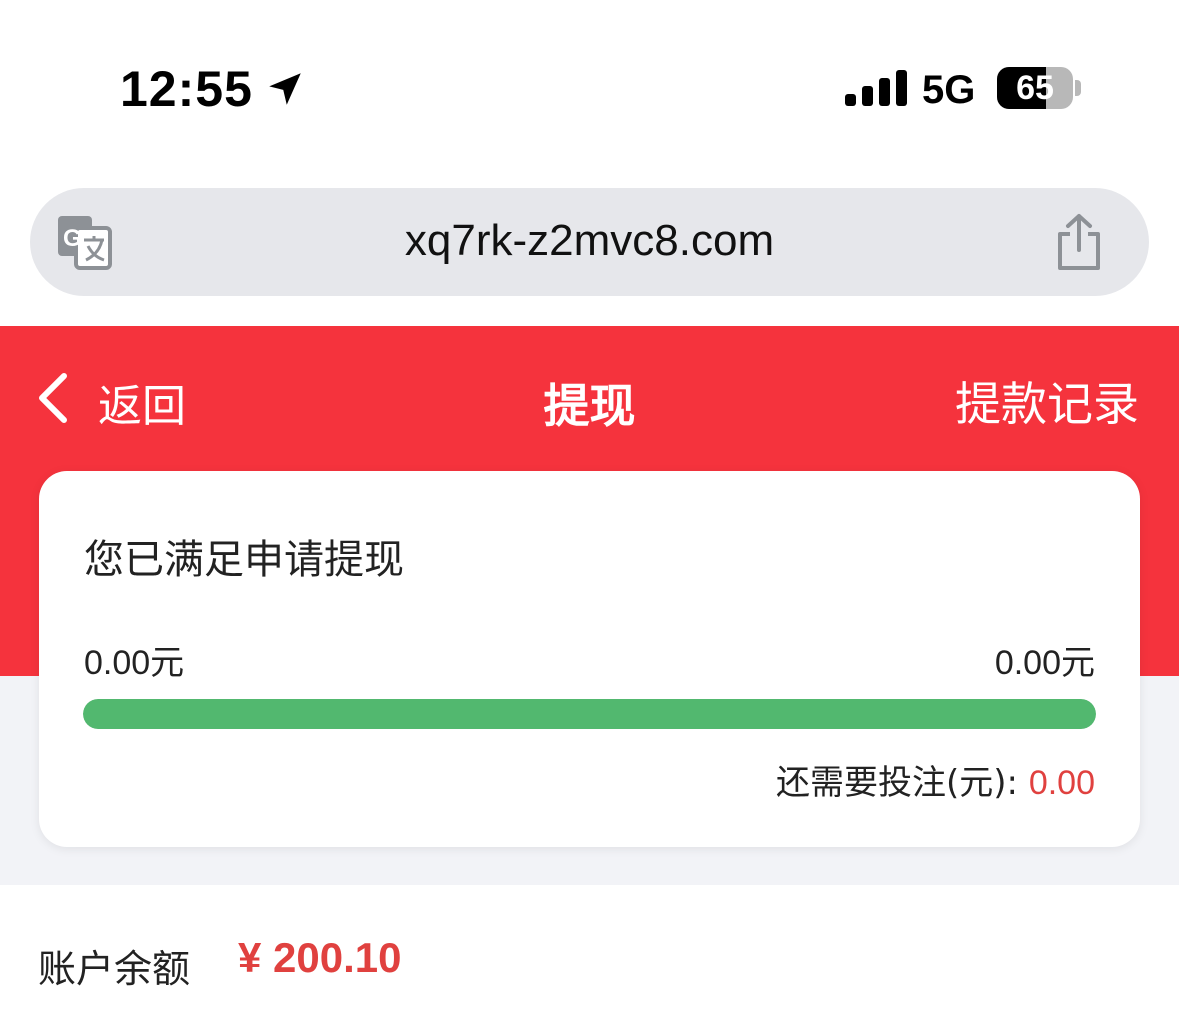  What do you see at coordinates (1044, 663) in the screenshot?
I see `target-amount: 0.00元` at bounding box center [1044, 663].